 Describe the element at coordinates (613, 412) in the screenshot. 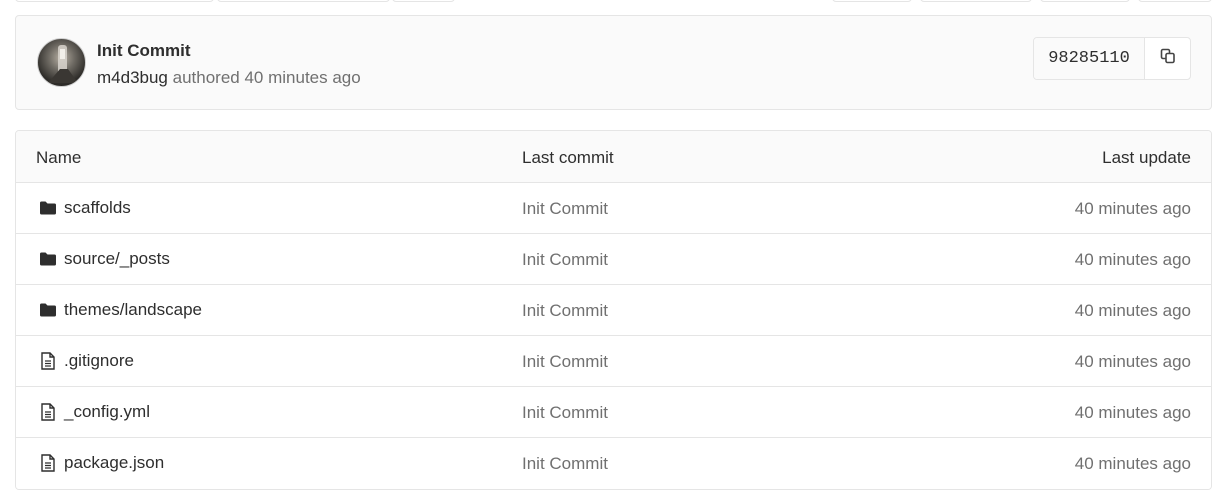

I see `table-row: _config.yml Init Commit 40 minutes ago` at that location.